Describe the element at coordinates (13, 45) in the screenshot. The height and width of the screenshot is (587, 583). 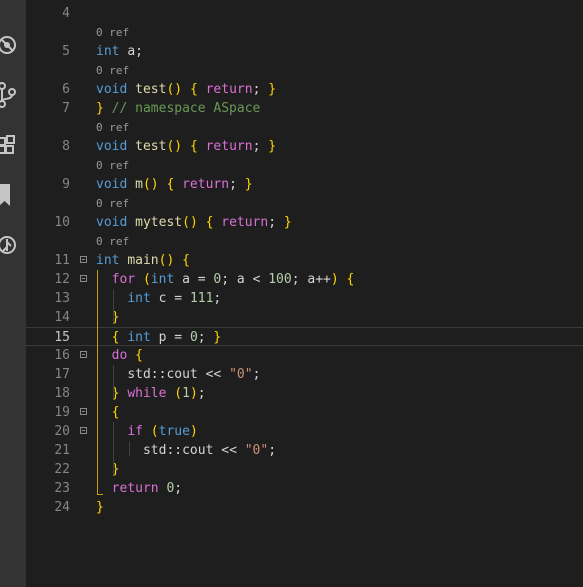
I see `no-bugs-icon` at that location.